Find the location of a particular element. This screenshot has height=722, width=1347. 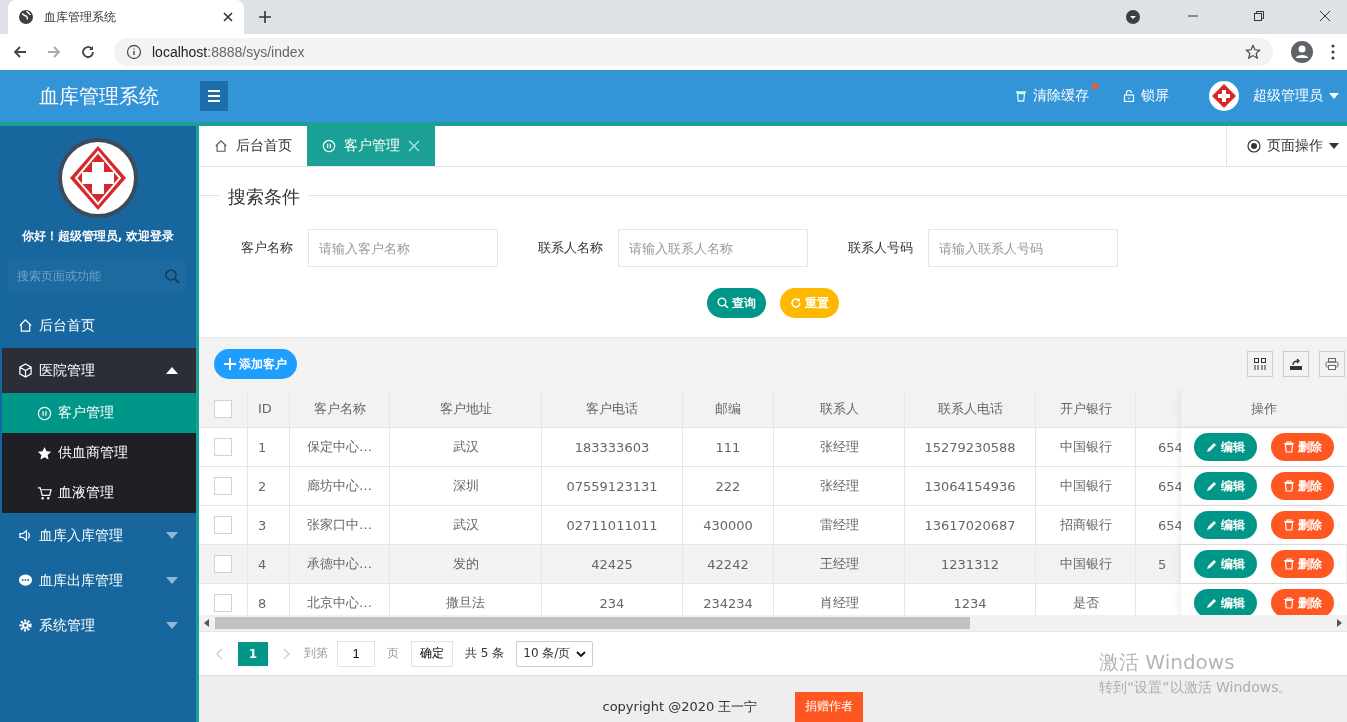

speaker-icon is located at coordinates (25, 535).